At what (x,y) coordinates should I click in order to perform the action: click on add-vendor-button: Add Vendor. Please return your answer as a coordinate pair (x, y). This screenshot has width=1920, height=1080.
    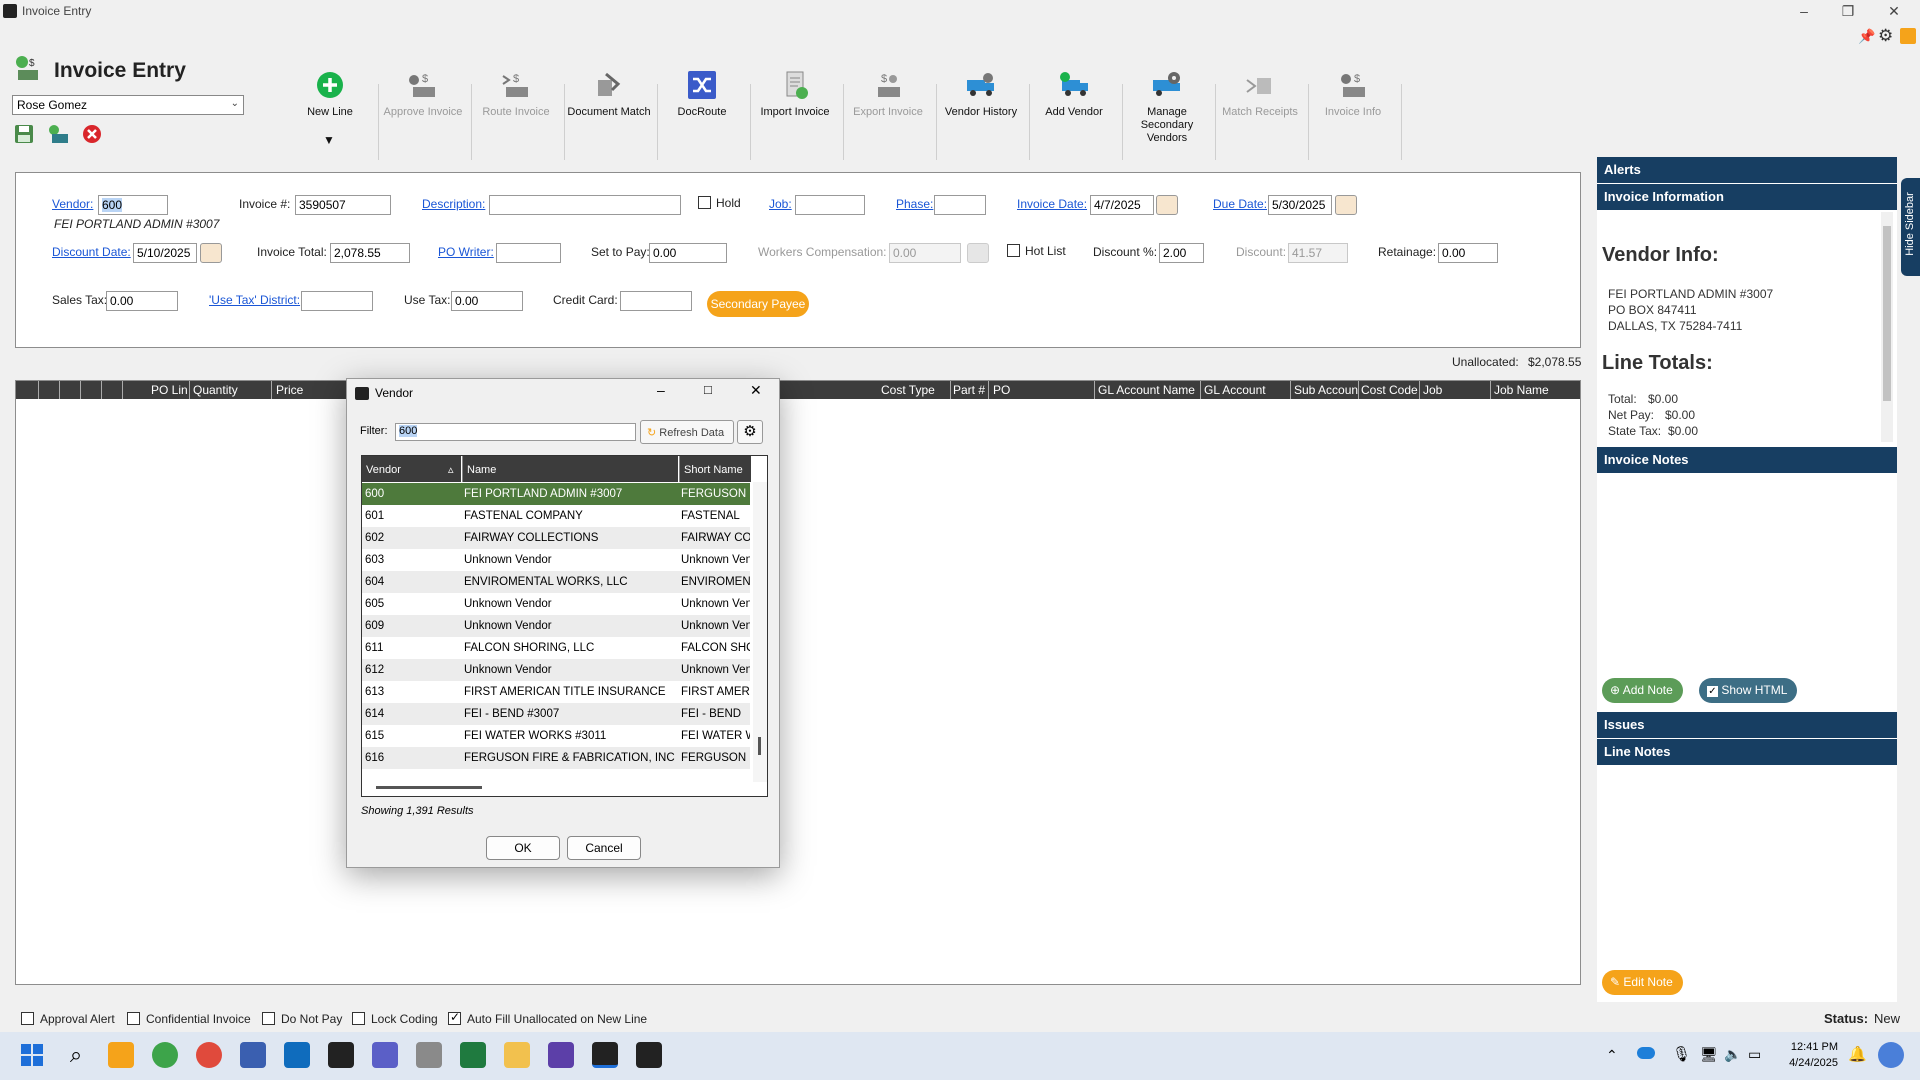
    Looking at the image, I should click on (1074, 117).